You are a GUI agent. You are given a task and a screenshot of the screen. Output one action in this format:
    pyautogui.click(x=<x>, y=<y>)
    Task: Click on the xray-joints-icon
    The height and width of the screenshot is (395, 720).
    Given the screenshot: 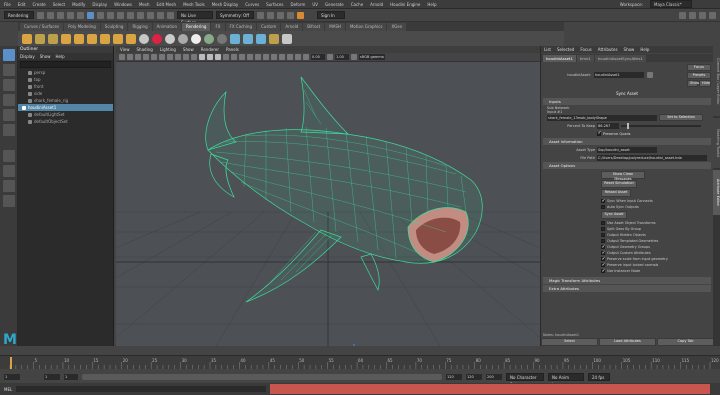 What is the action you would take?
    pyautogui.click(x=298, y=57)
    